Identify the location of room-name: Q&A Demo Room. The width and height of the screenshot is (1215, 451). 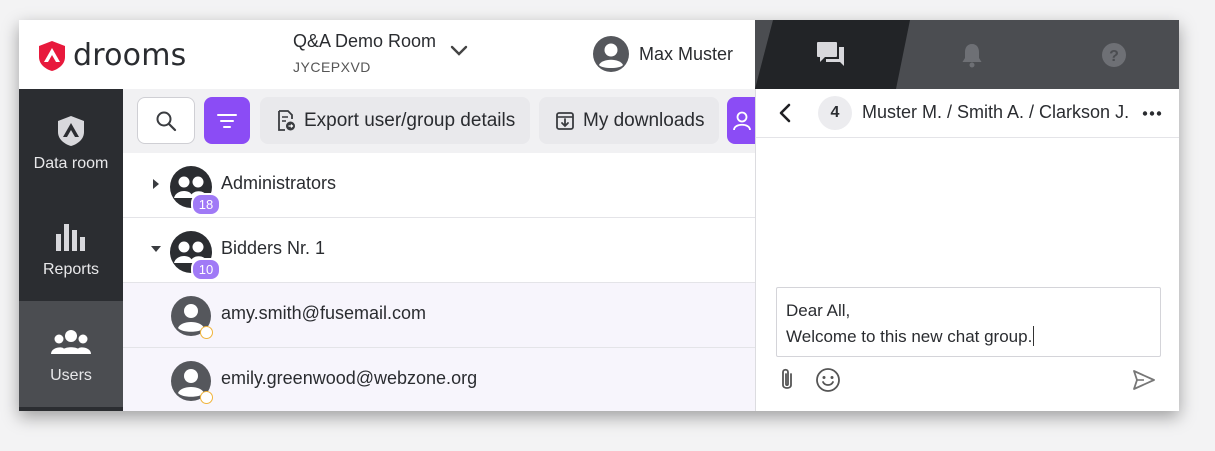
(365, 41).